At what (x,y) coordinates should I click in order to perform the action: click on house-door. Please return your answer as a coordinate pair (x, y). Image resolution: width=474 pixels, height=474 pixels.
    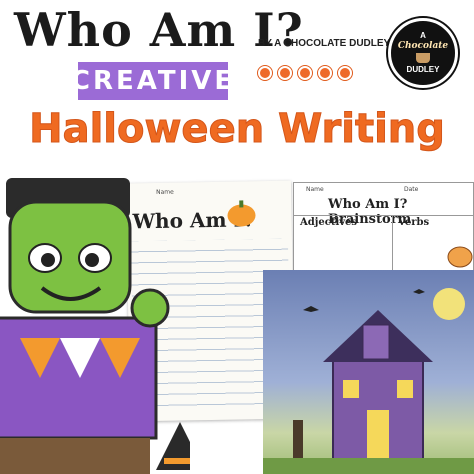
    Looking at the image, I should click on (378, 435).